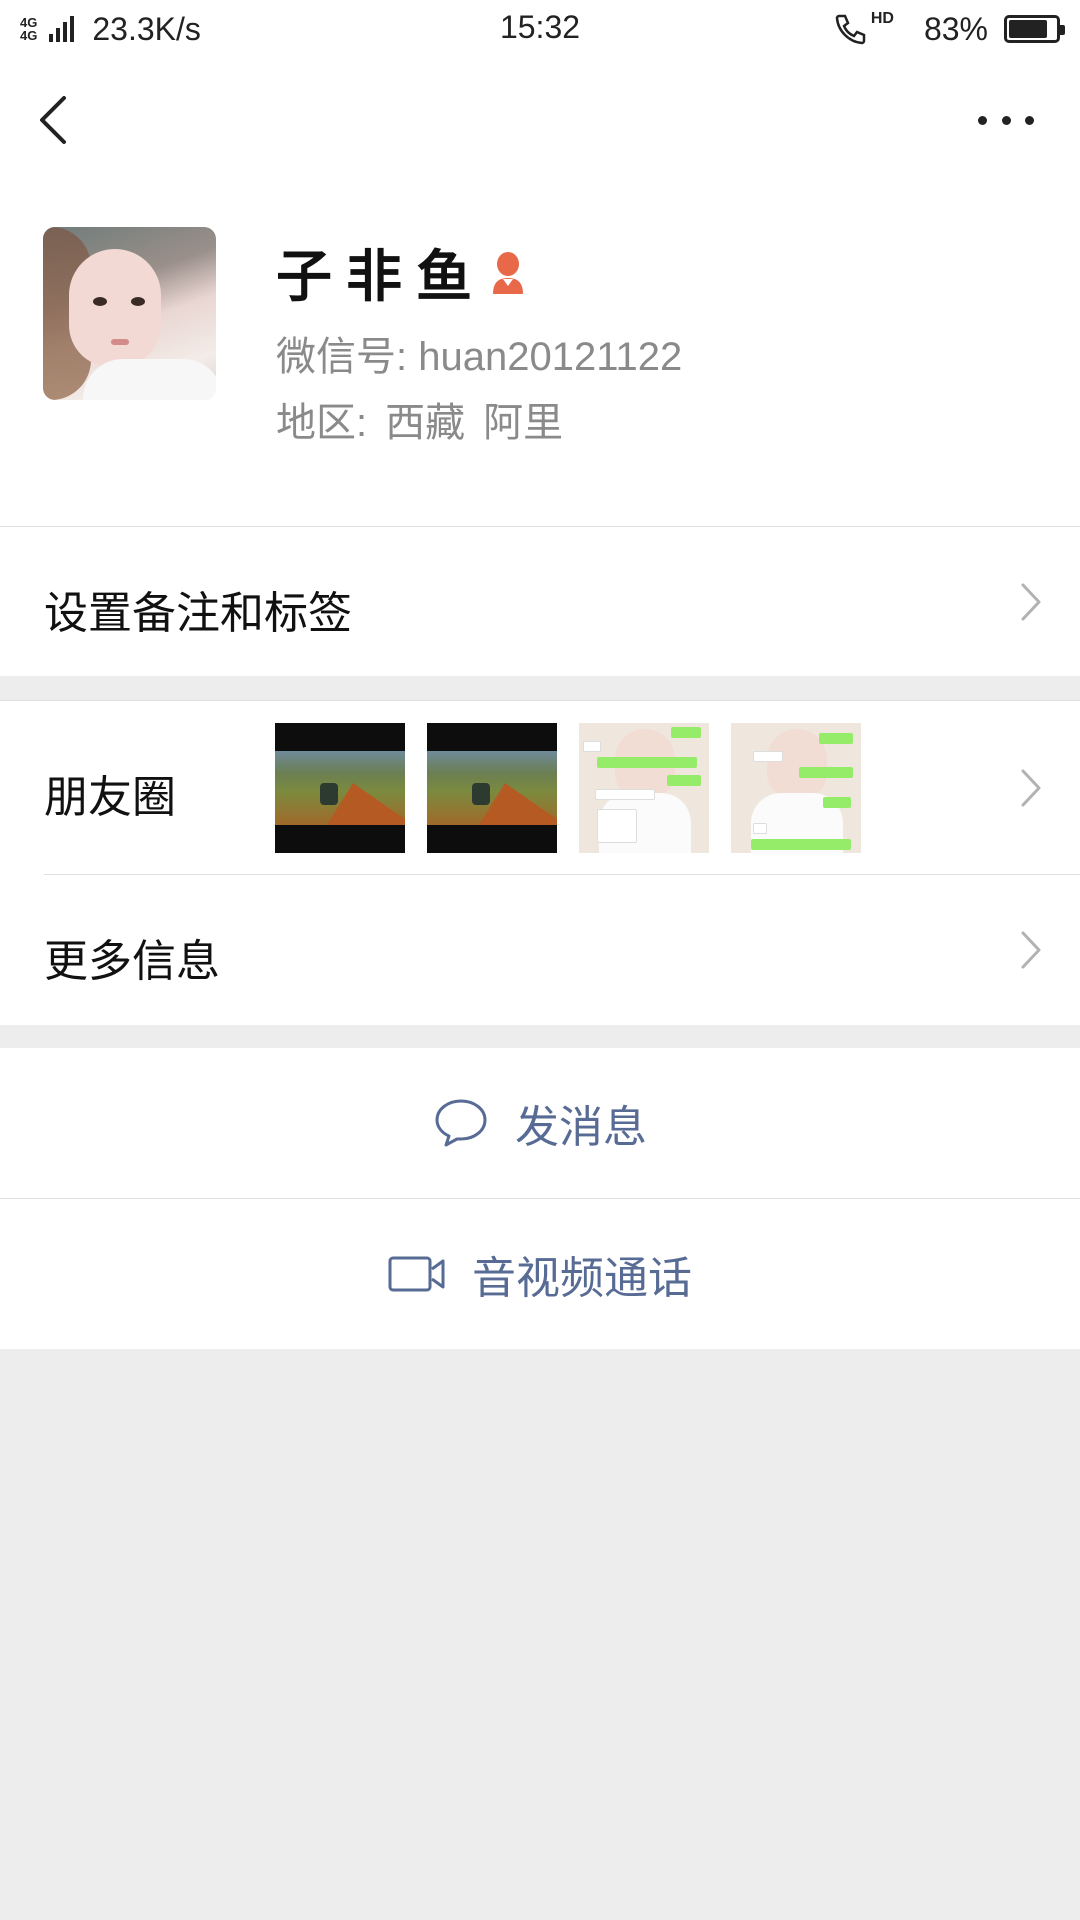 The image size is (1080, 1920). I want to click on region: 地区: 西藏 阿里, so click(419, 419).